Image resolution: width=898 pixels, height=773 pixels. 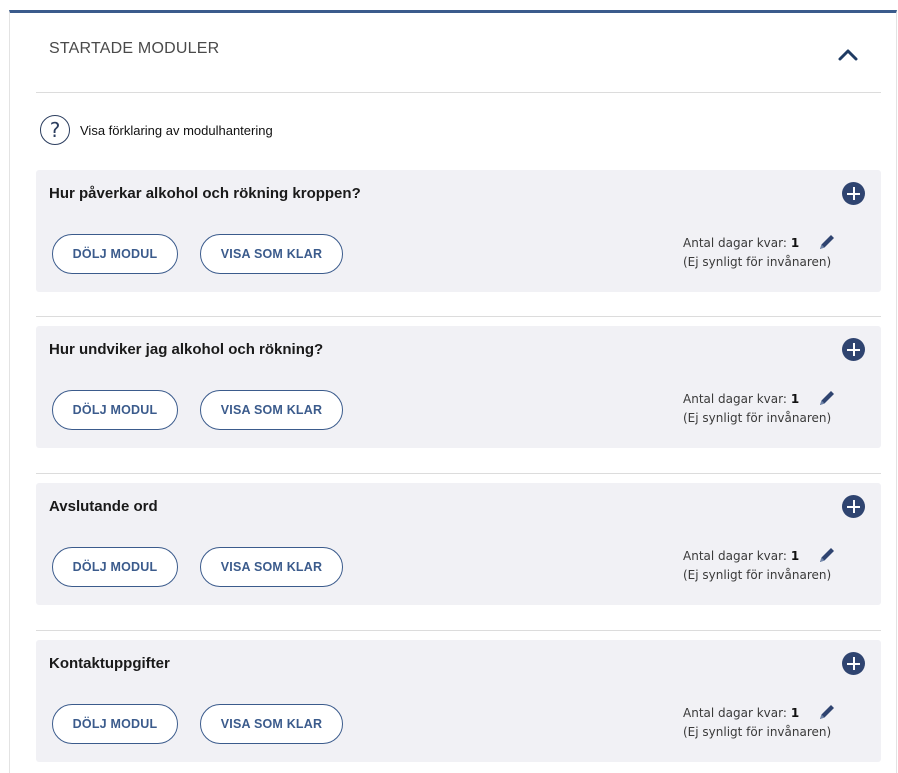 I want to click on panel-header: STARTADE MODULER, so click(x=453, y=51).